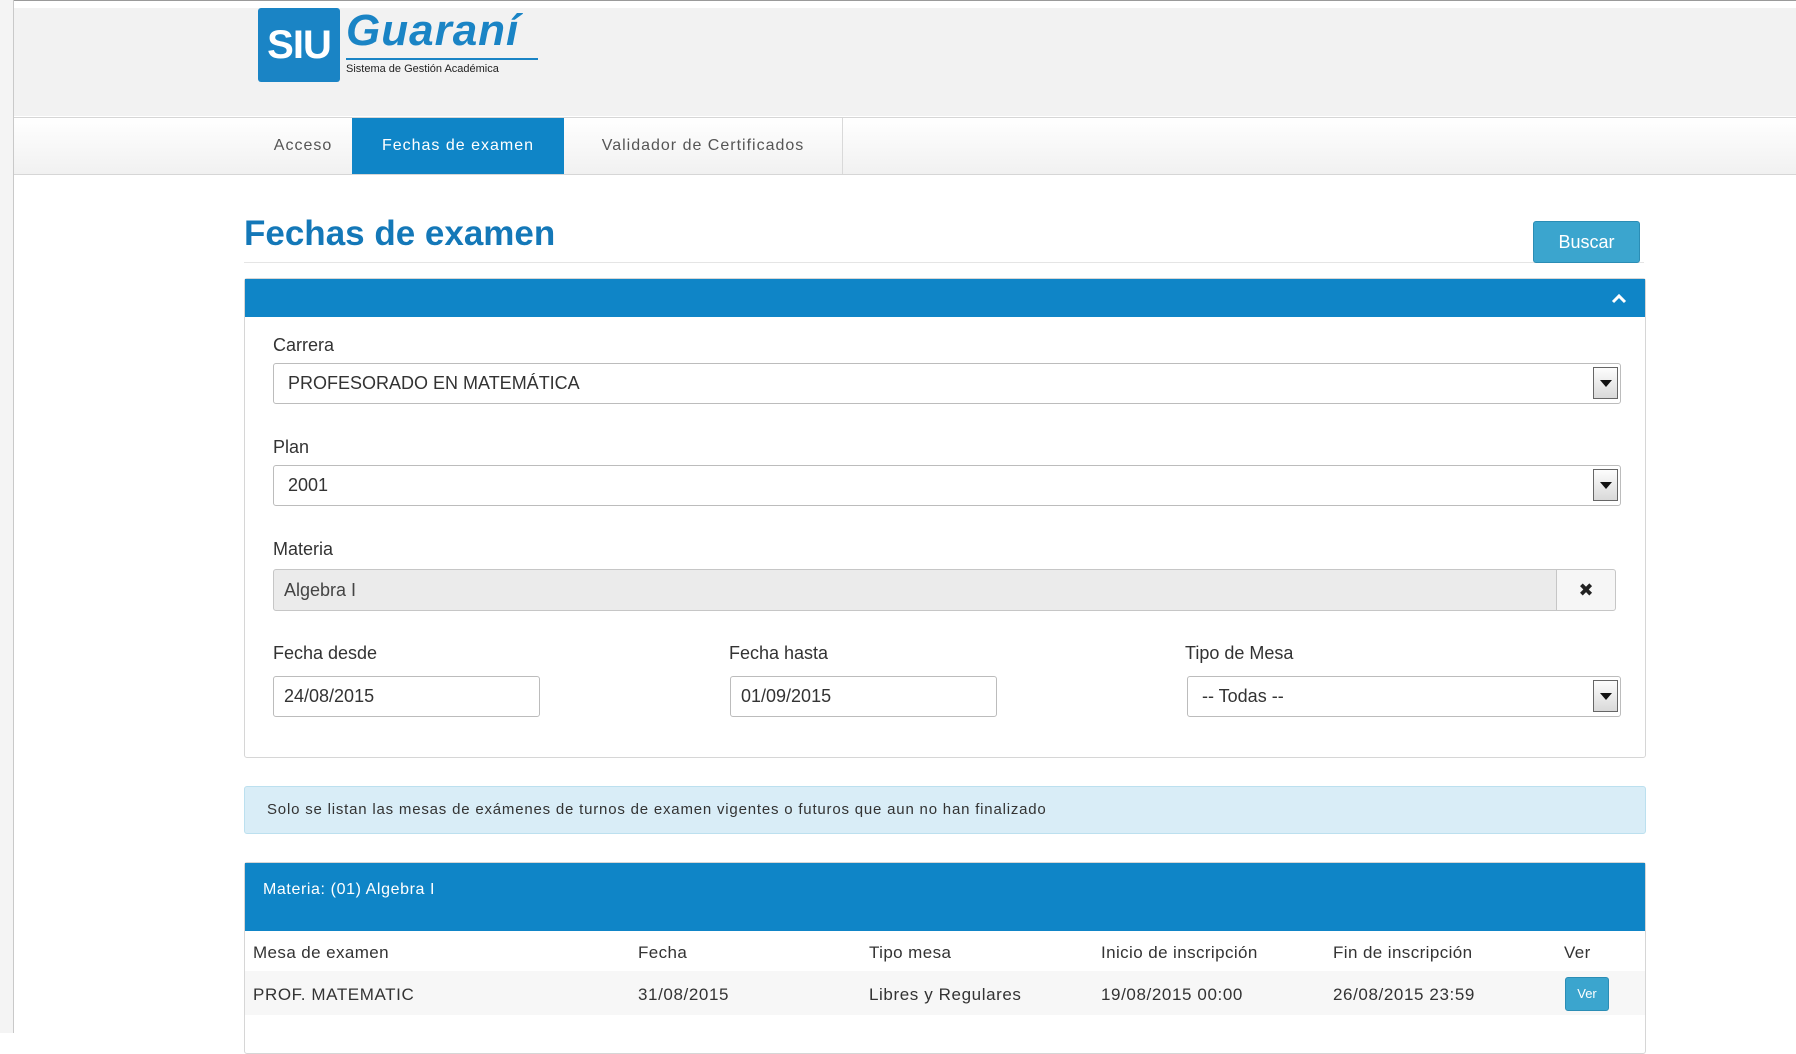 This screenshot has width=1796, height=1054. I want to click on title-divider, so click(944, 262).